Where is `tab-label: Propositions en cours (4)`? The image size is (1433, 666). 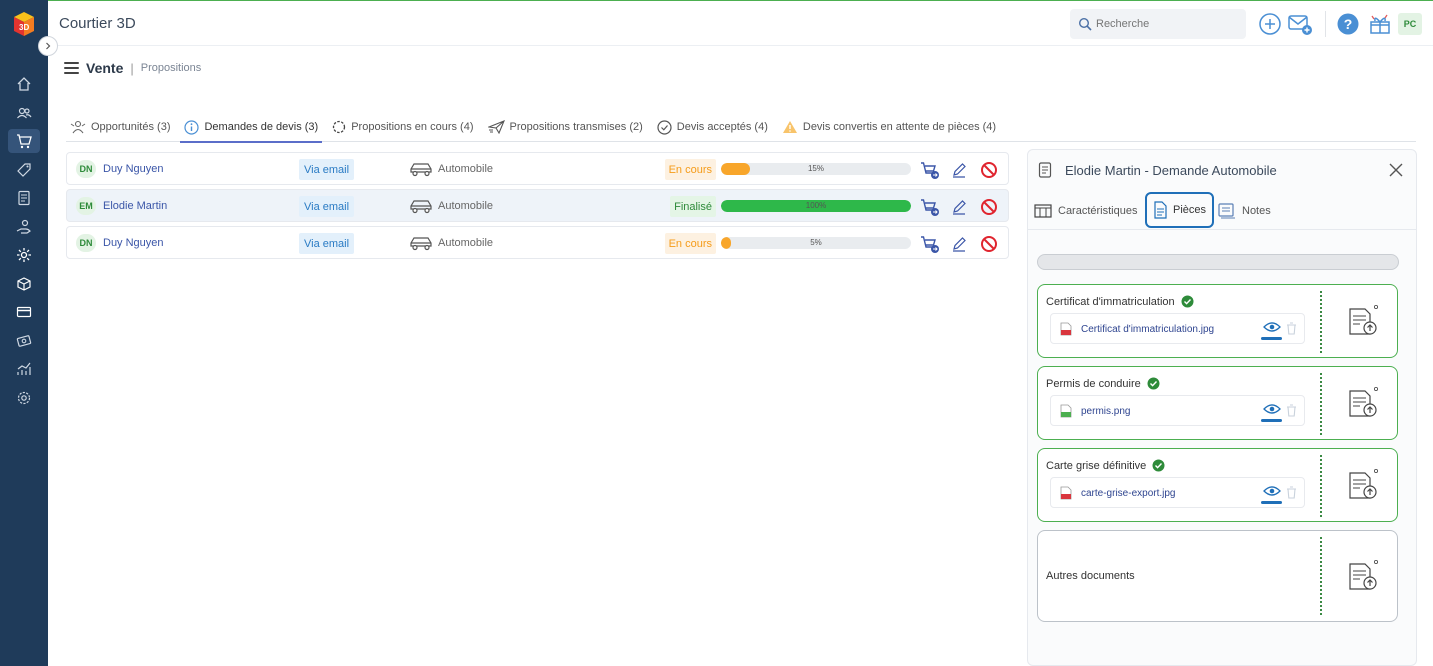 tab-label: Propositions en cours (4) is located at coordinates (412, 127).